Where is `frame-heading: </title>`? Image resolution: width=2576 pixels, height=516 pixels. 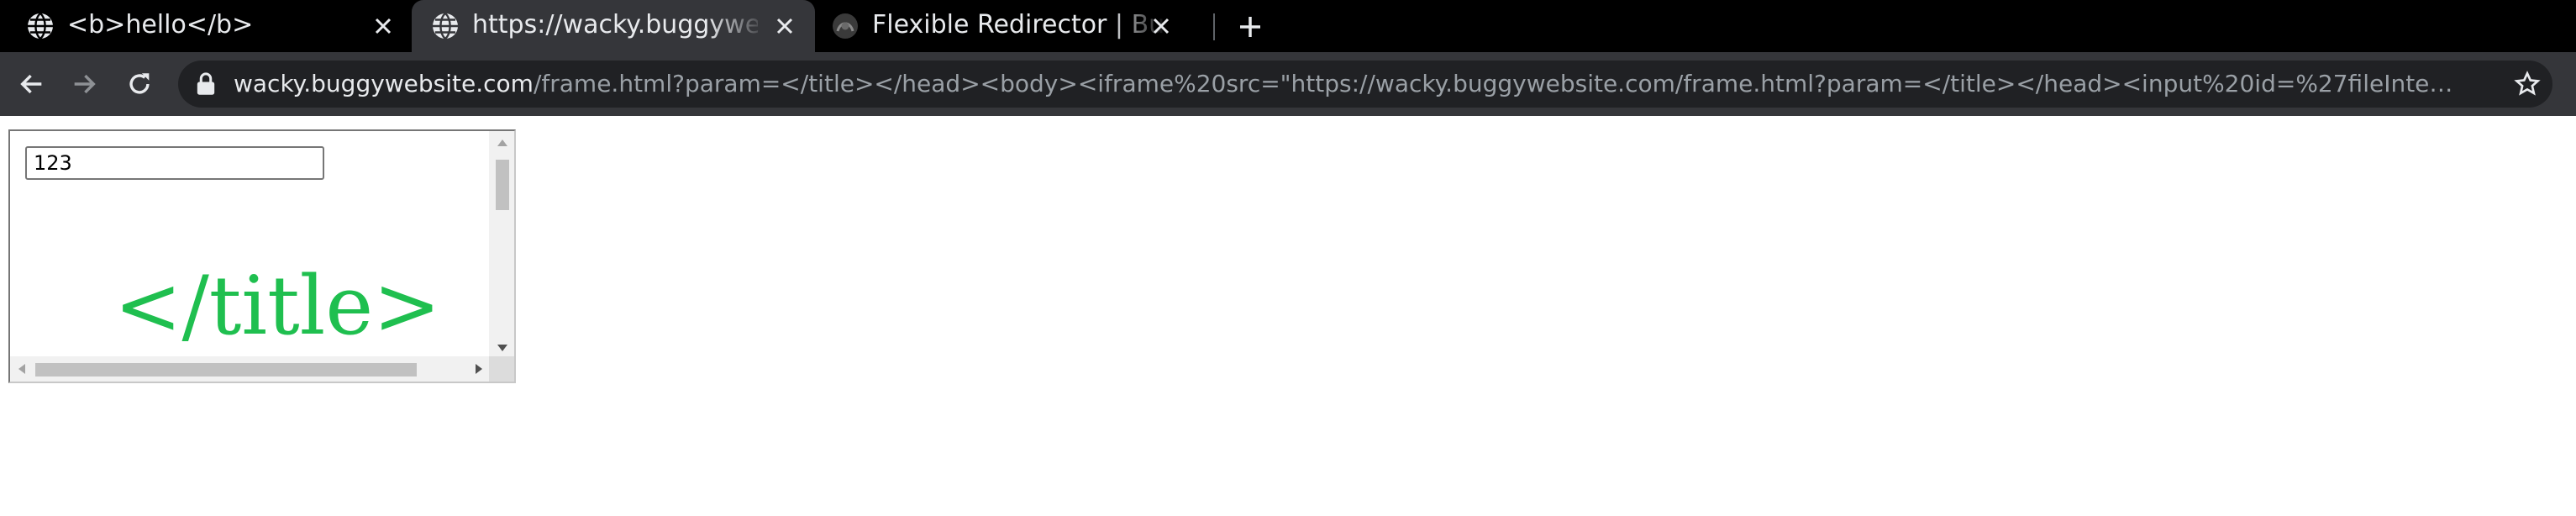
frame-heading: </title> is located at coordinates (277, 306).